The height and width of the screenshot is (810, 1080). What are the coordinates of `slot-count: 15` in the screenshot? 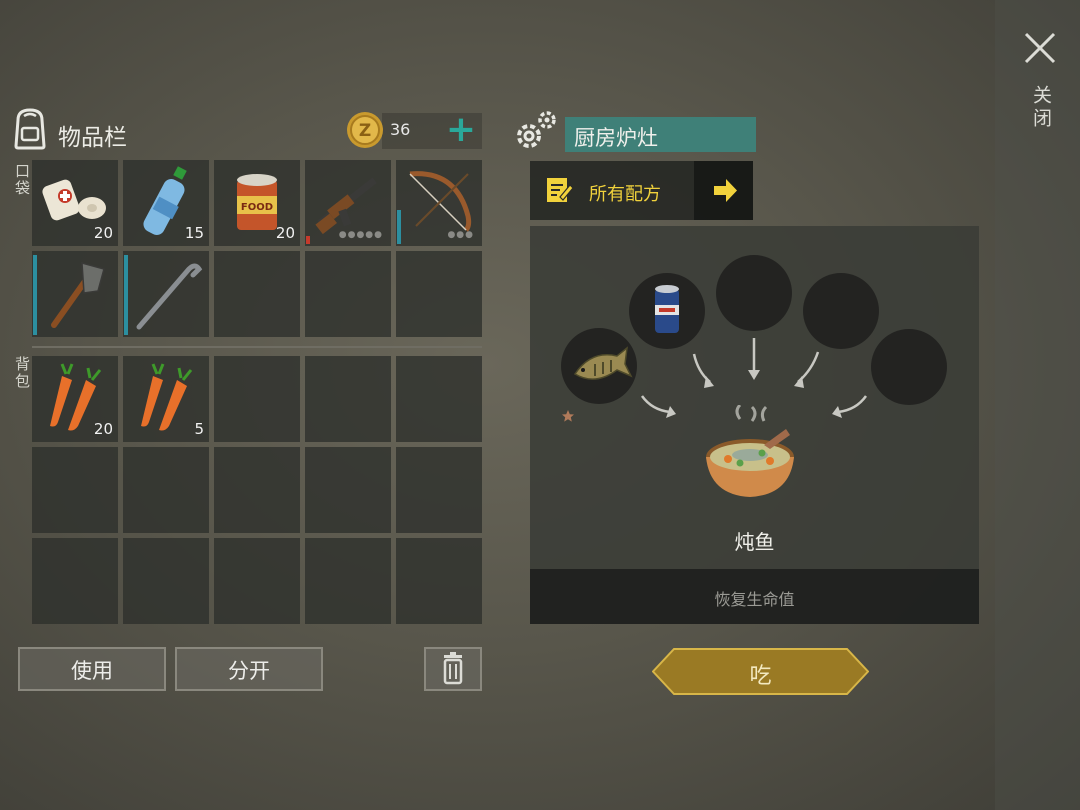 It's located at (194, 233).